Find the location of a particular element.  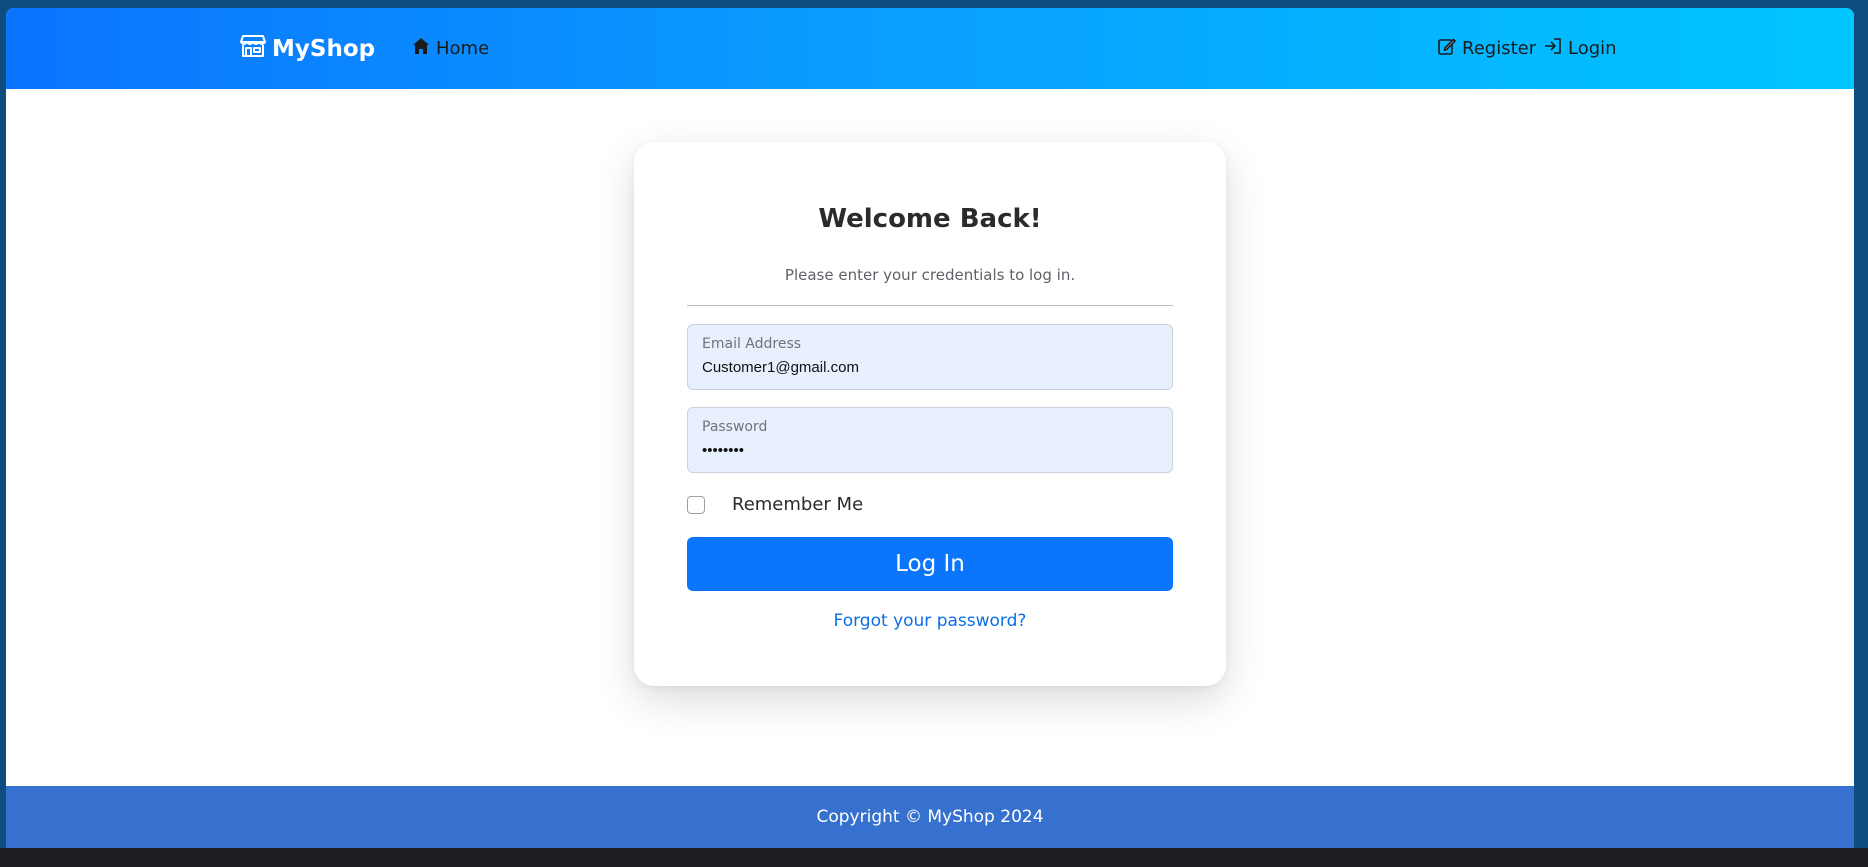

email-input is located at coordinates (930, 367).